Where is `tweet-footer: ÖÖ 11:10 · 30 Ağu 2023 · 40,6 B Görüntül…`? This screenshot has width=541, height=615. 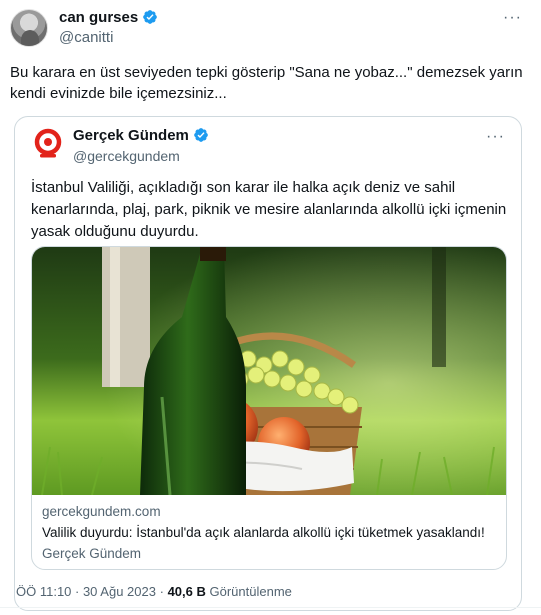
tweet-footer: ÖÖ 11:10 · 30 Ağu 2023 · 40,6 B Görüntül… is located at coordinates (154, 591).